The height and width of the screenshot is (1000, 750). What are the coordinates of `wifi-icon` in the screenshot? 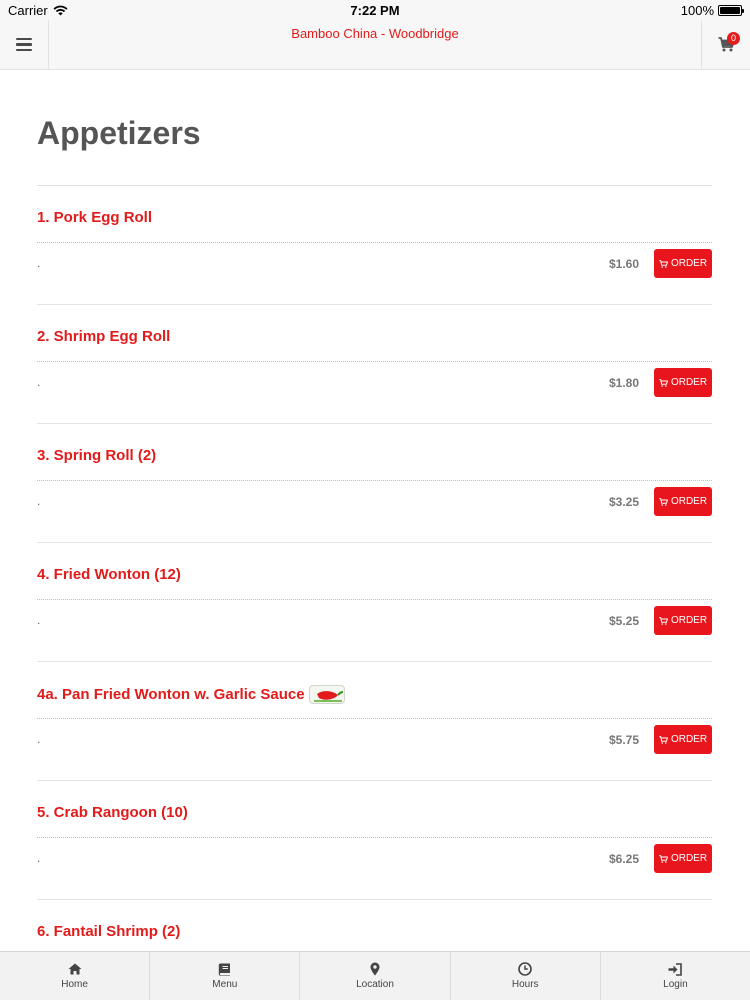 It's located at (60, 10).